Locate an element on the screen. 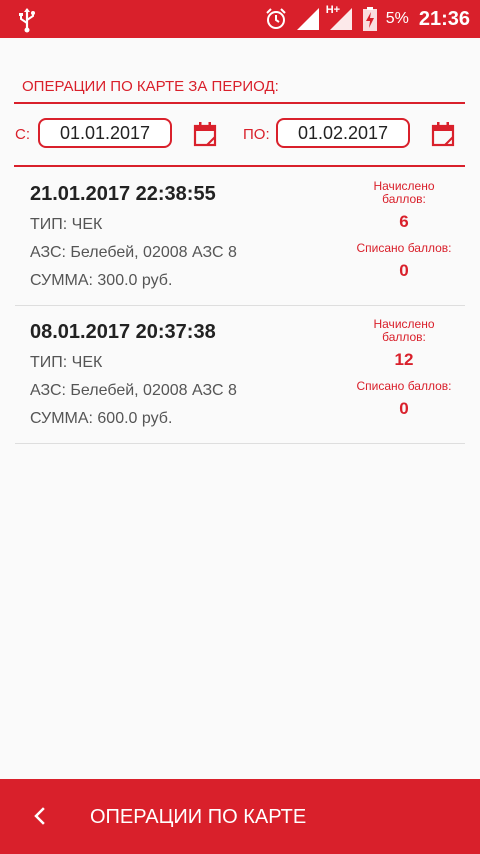 Image resolution: width=480 pixels, height=854 pixels. accrued-points: Начислено баллов: 6 is located at coordinates (404, 206).